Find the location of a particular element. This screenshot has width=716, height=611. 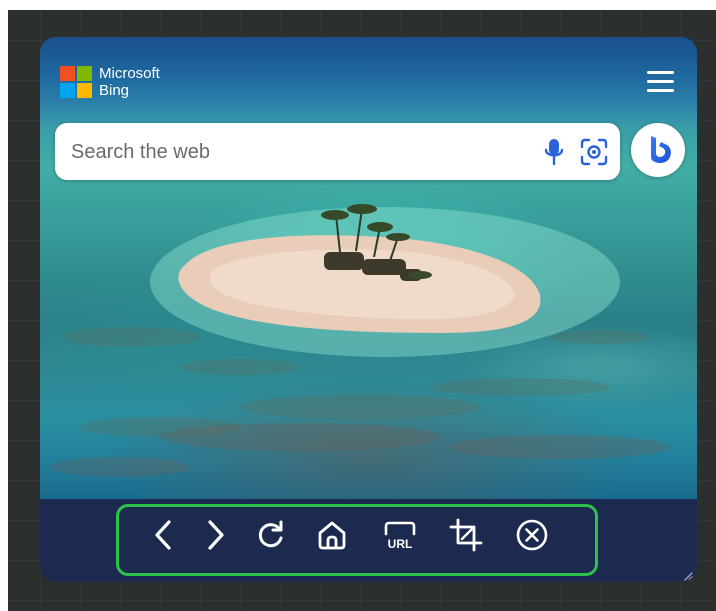

bing-copilot-icon is located at coordinates (658, 150).